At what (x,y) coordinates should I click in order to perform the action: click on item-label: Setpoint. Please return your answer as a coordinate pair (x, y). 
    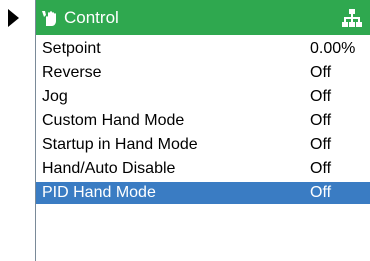
    Looking at the image, I should click on (71, 48).